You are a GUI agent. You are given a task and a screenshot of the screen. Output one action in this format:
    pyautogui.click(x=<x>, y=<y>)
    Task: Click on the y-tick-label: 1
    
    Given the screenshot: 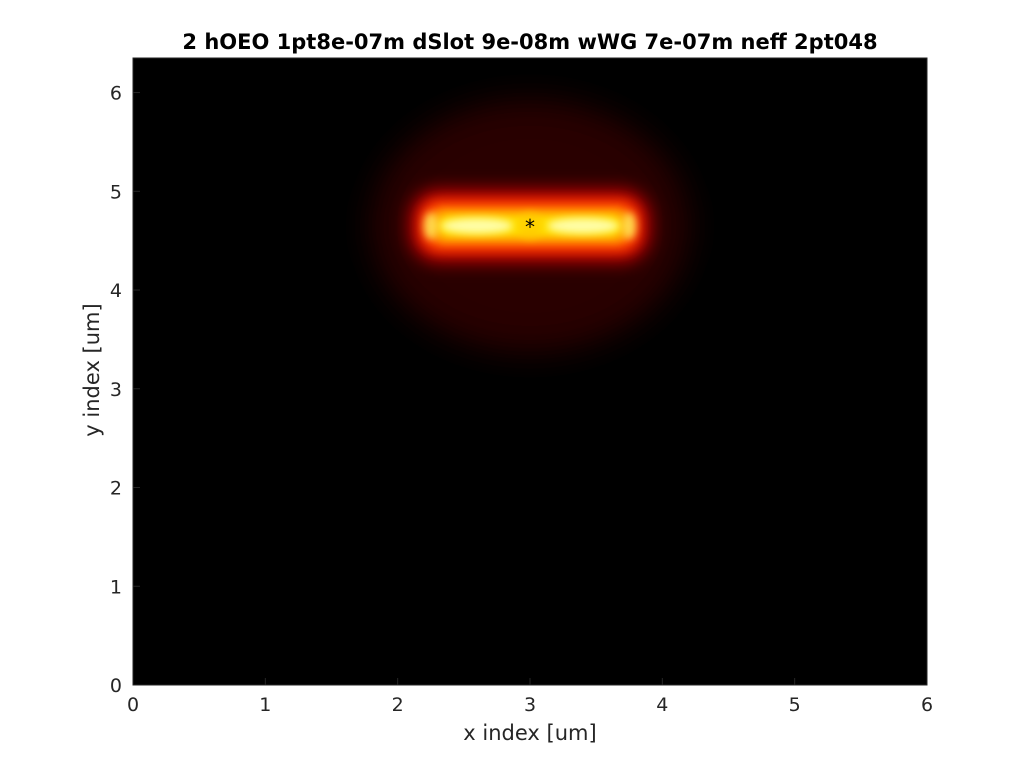 What is the action you would take?
    pyautogui.click(x=116, y=587)
    